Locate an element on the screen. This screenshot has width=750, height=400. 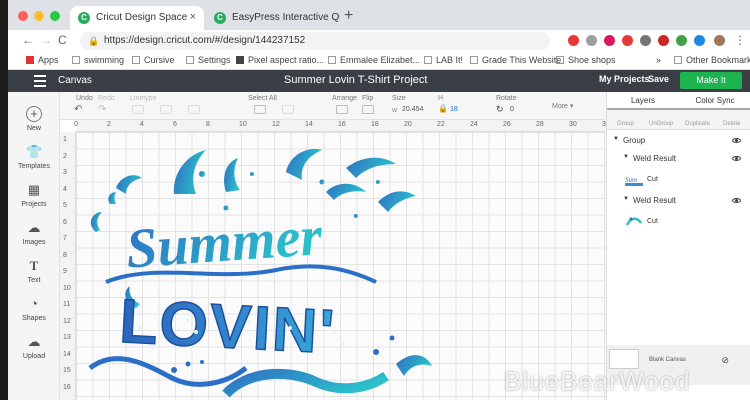
ruler-tick-label: 5 is located at coordinates (65, 205).